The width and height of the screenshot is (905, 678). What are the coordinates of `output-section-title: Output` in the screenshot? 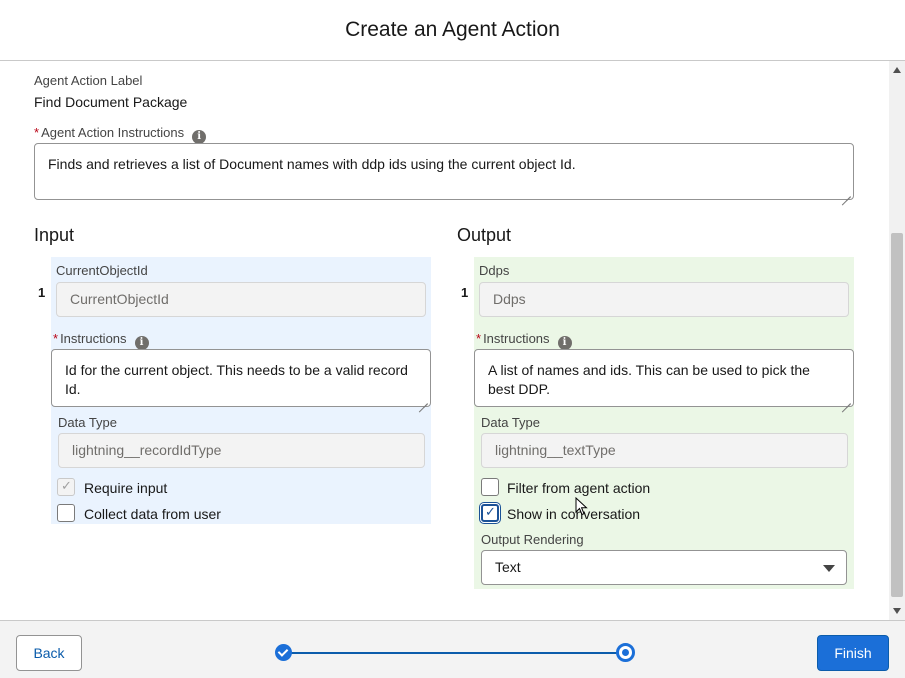 It's located at (484, 235).